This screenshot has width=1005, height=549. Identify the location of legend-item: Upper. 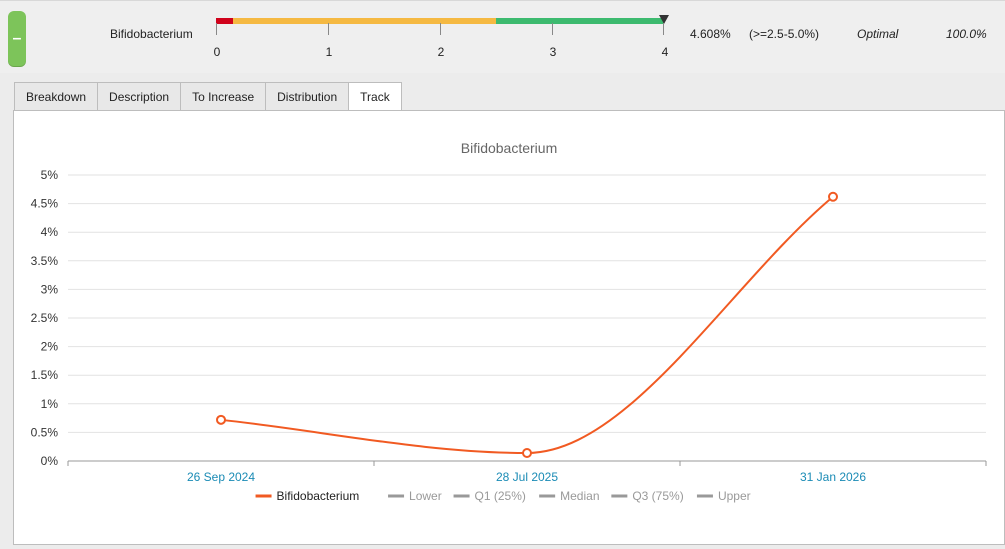
(723, 496).